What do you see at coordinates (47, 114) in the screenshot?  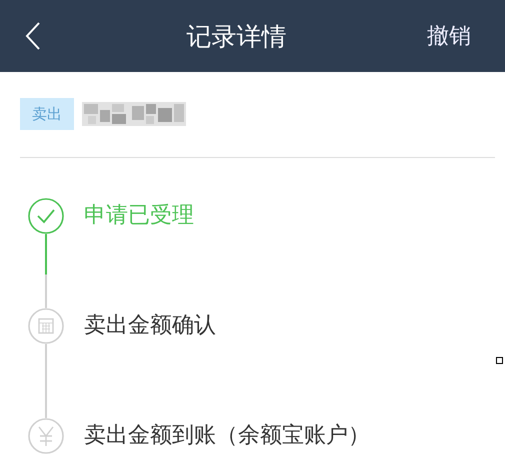 I see `record-tag: 卖出` at bounding box center [47, 114].